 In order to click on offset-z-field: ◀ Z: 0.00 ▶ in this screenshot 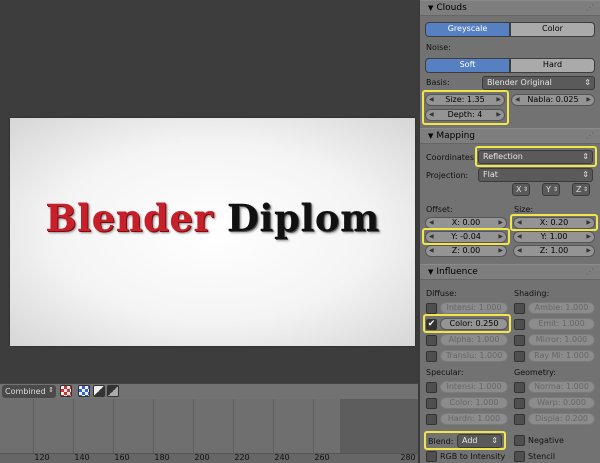, I will do `click(466, 251)`.